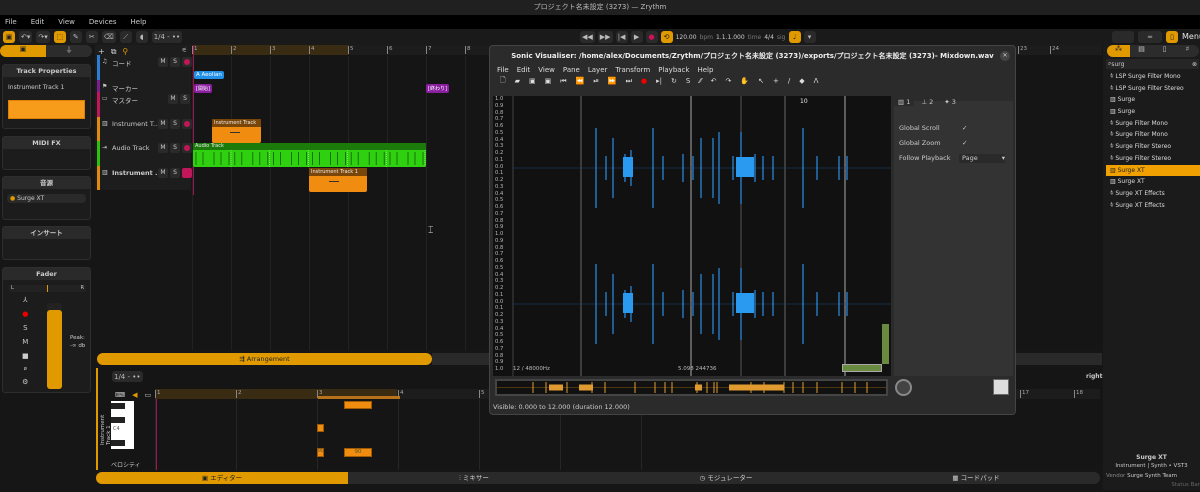  Describe the element at coordinates (209, 75) in the screenshot. I see `chord-region: A Aeolian` at that location.